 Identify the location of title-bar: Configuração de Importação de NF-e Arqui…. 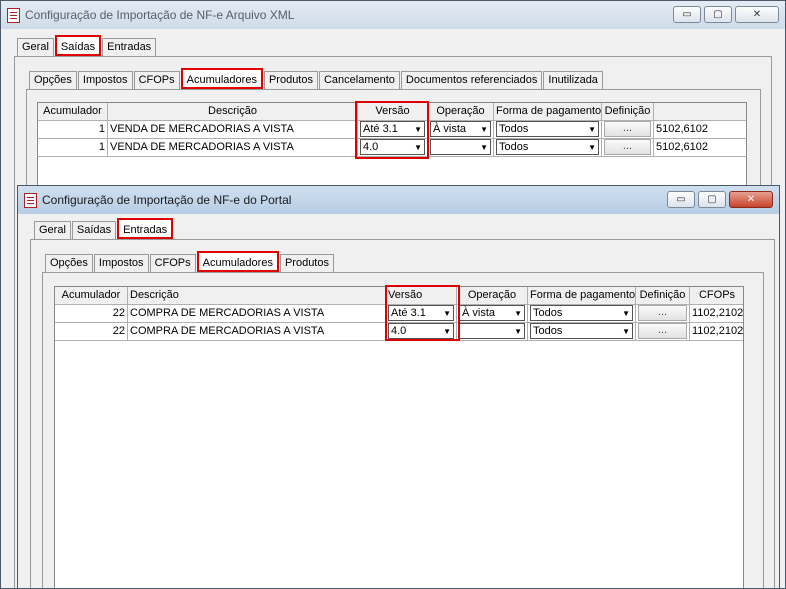
(393, 15).